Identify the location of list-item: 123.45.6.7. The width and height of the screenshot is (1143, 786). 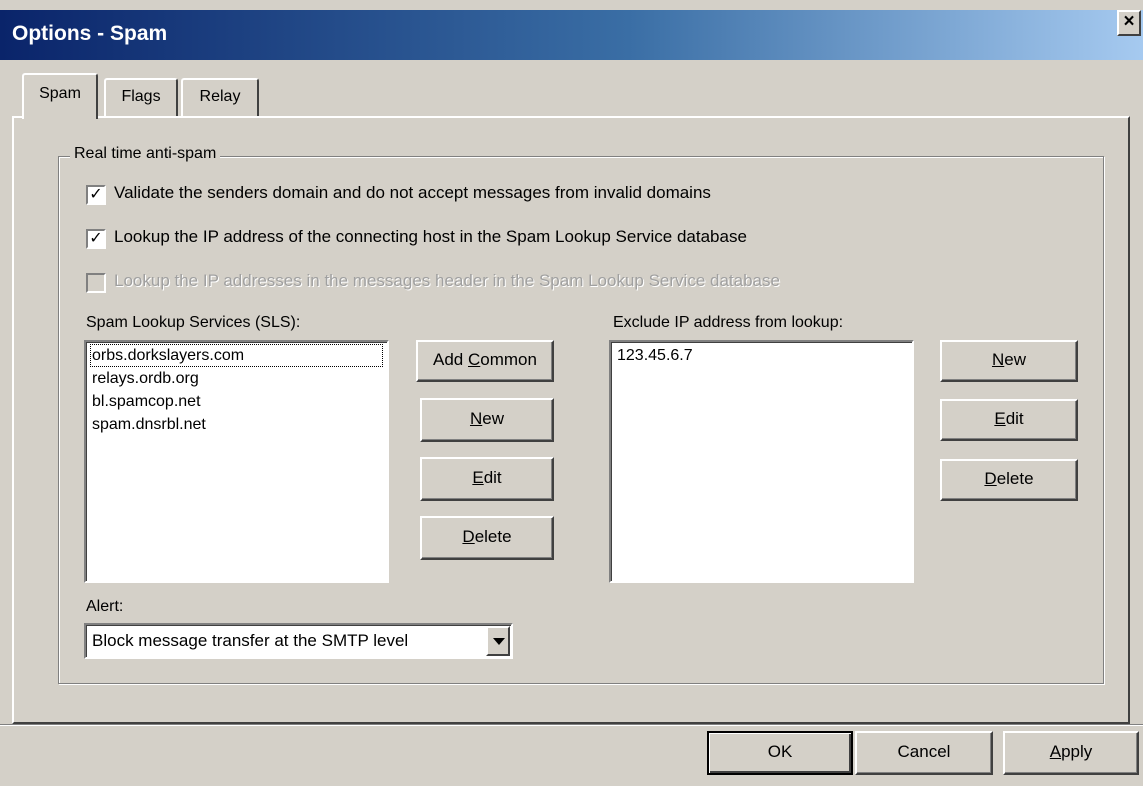
(761, 355).